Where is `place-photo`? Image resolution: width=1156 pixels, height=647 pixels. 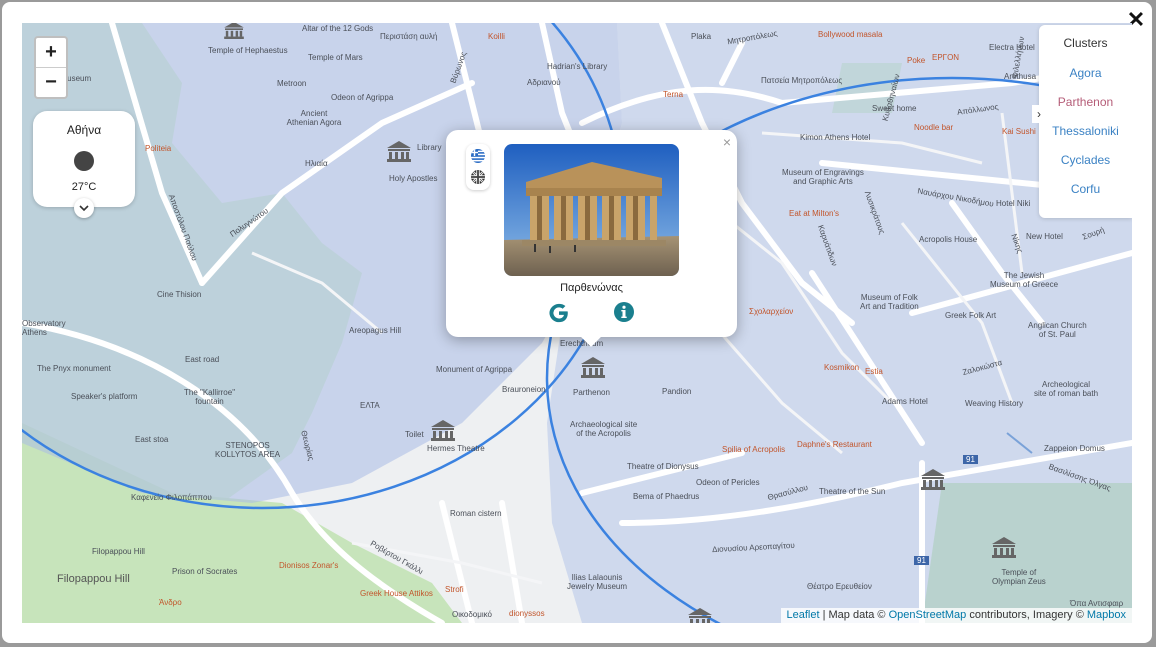
place-photo is located at coordinates (591, 210).